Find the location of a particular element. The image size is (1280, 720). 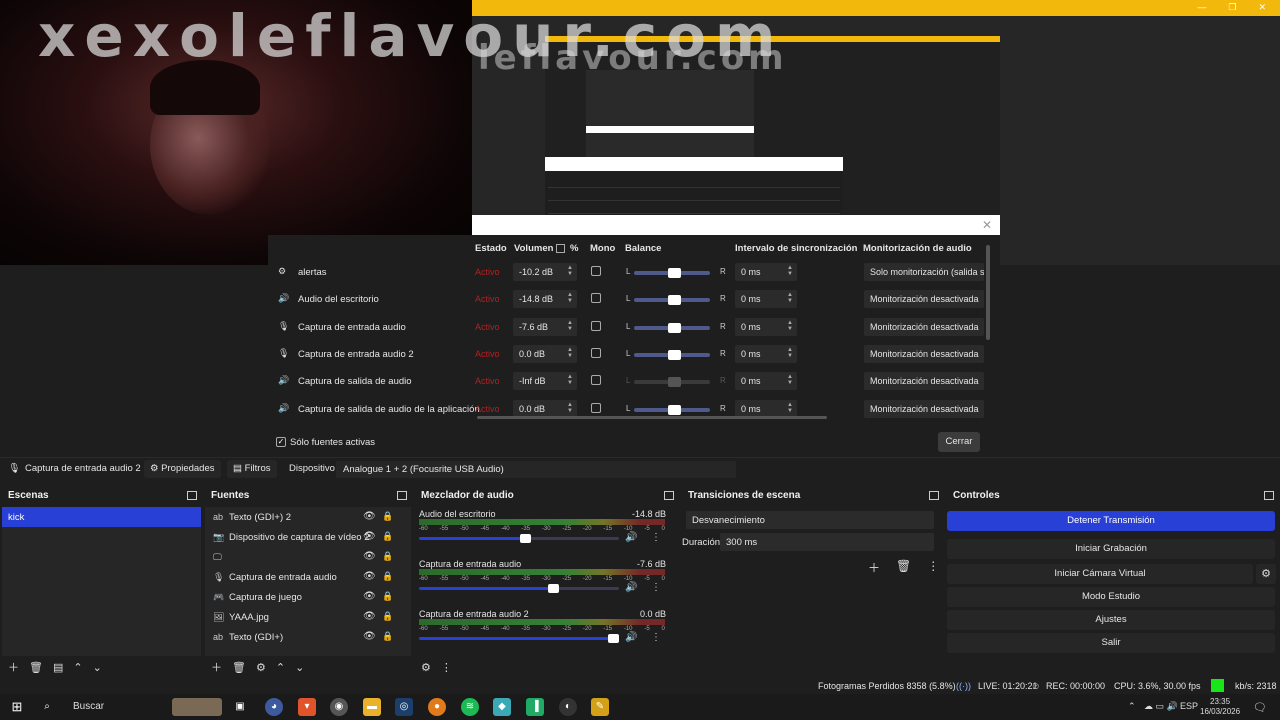

studio-mode-button: Modo Estudio is located at coordinates (1111, 597).